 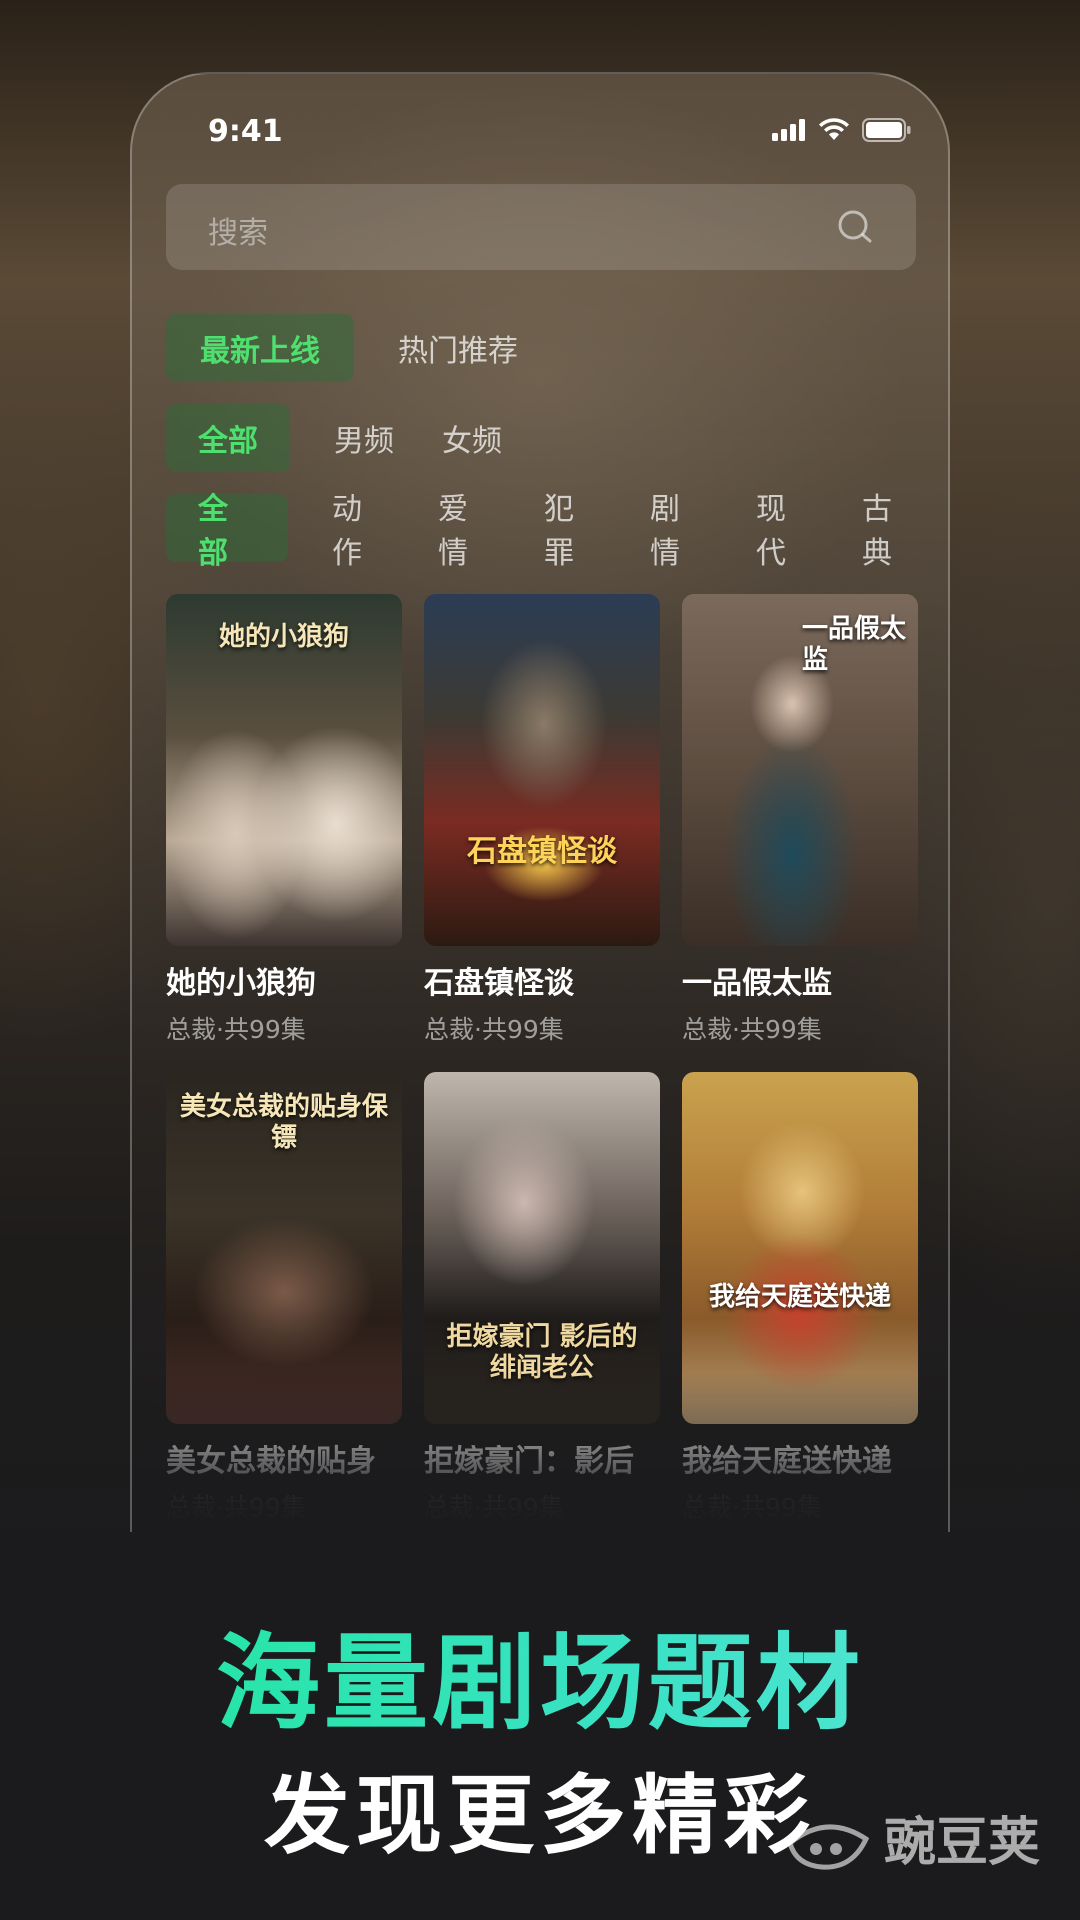 I want to click on status-icons, so click(x=842, y=130).